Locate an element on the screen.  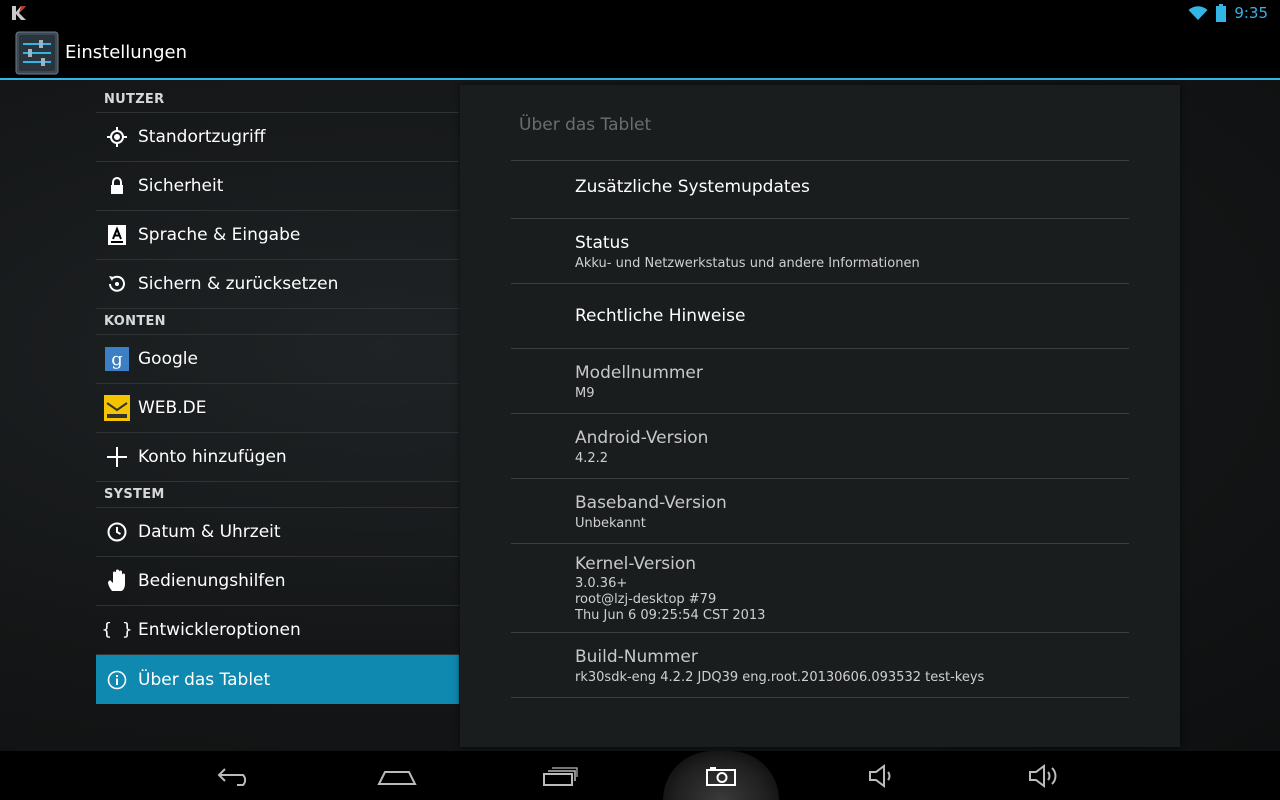
location-icon is located at coordinates (117, 137).